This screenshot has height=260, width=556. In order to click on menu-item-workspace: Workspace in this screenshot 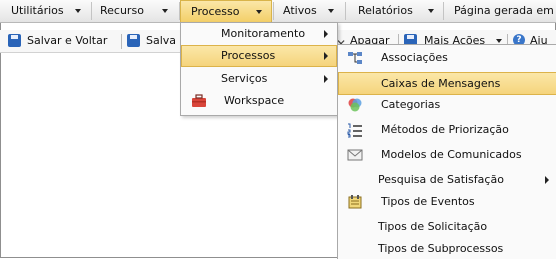, I will do `click(259, 101)`.